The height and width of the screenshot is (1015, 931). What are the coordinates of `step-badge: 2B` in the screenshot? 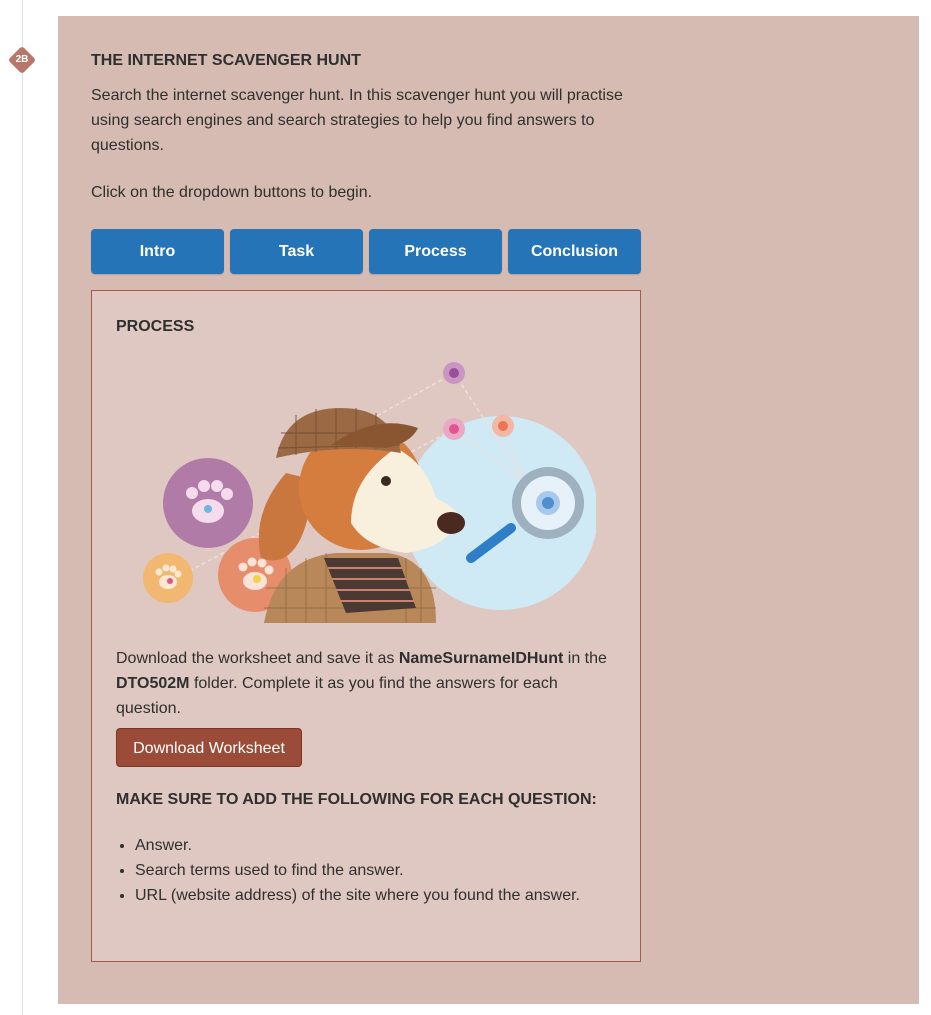 It's located at (22, 60).